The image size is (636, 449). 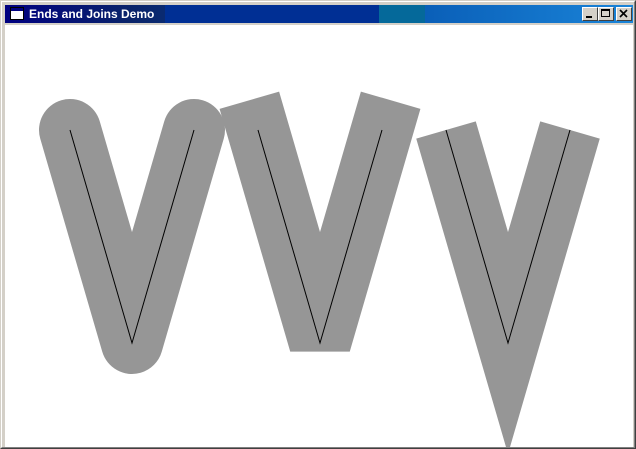 What do you see at coordinates (17, 13) in the screenshot?
I see `app-window-icon` at bounding box center [17, 13].